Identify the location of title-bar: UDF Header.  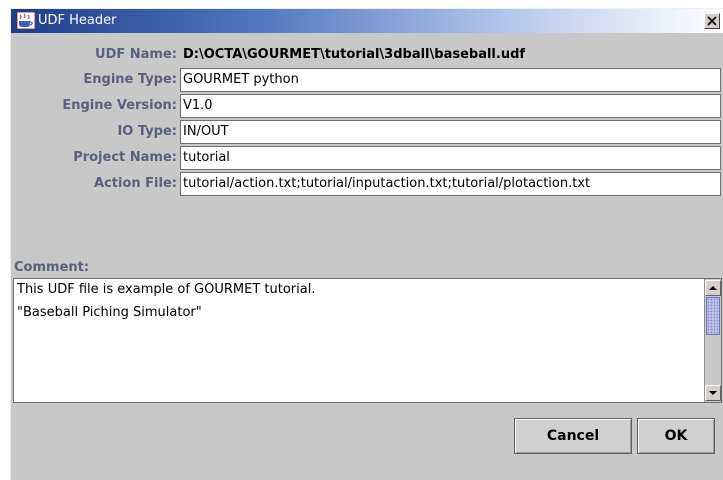
(367, 21).